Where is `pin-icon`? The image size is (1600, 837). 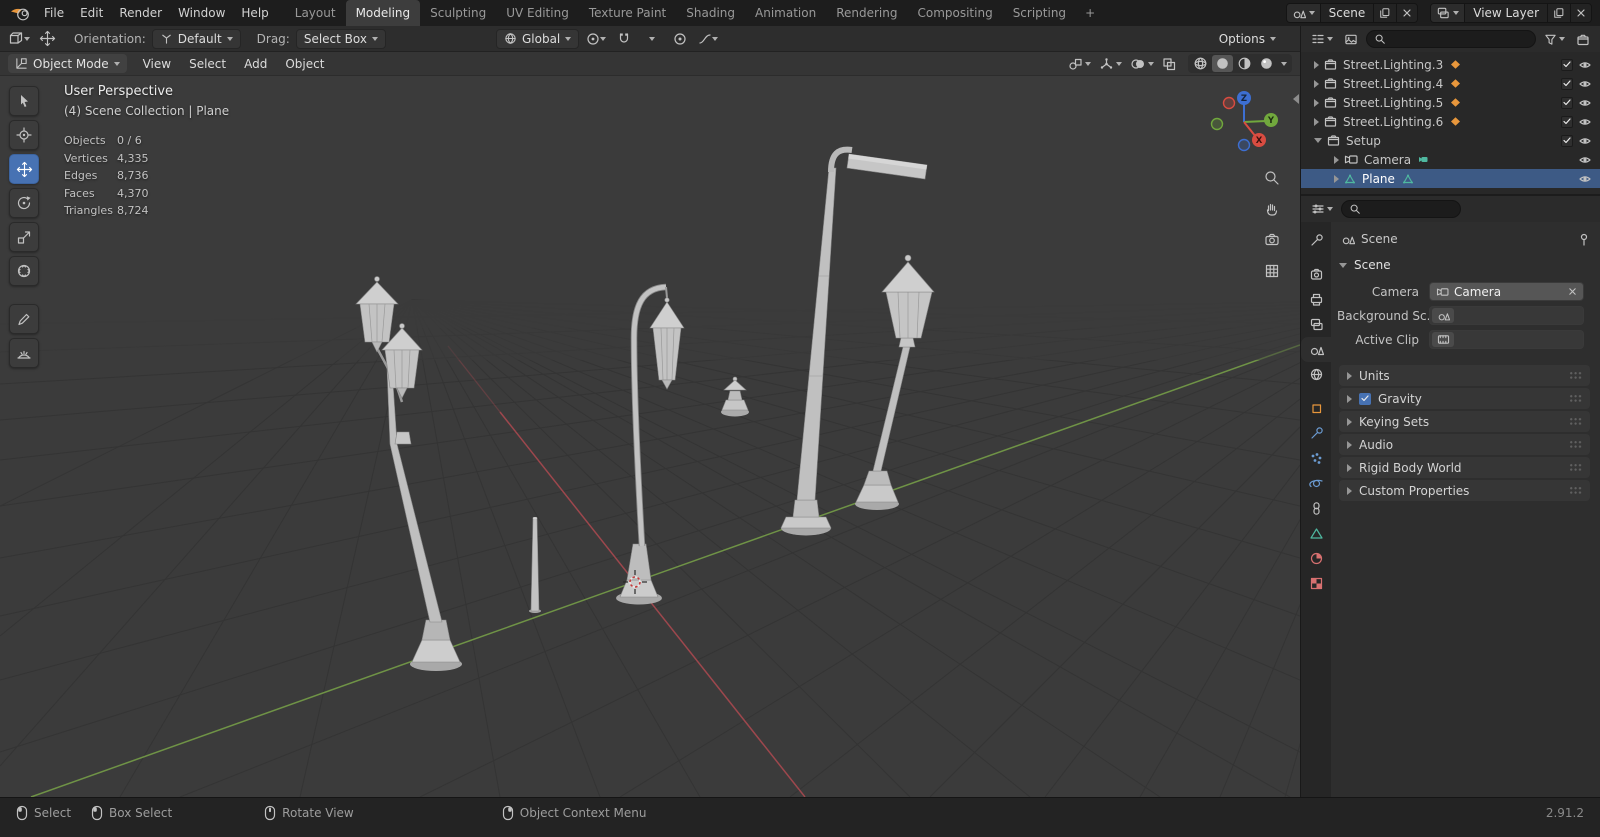 pin-icon is located at coordinates (1584, 239).